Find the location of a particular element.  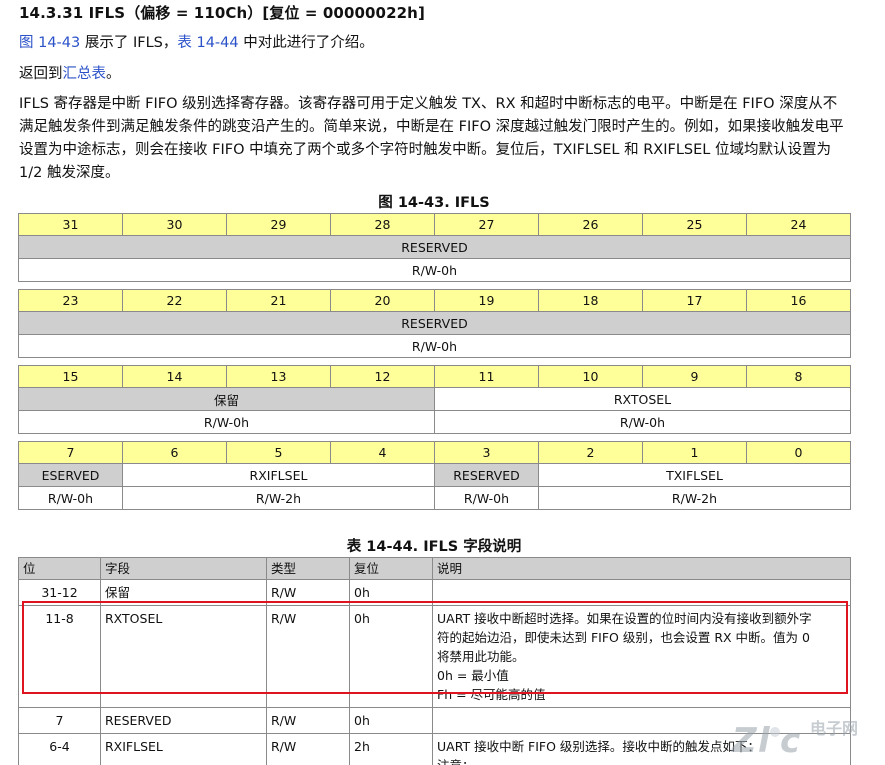

field-access-row: R/W-0h R/W-0h is located at coordinates (434, 422).